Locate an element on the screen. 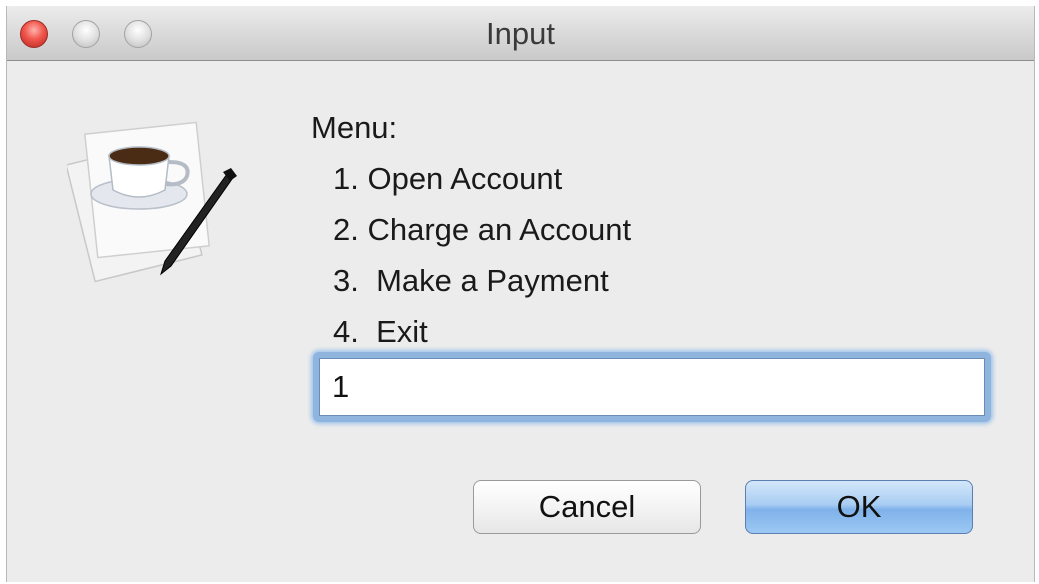  ok-button: OK is located at coordinates (859, 507).